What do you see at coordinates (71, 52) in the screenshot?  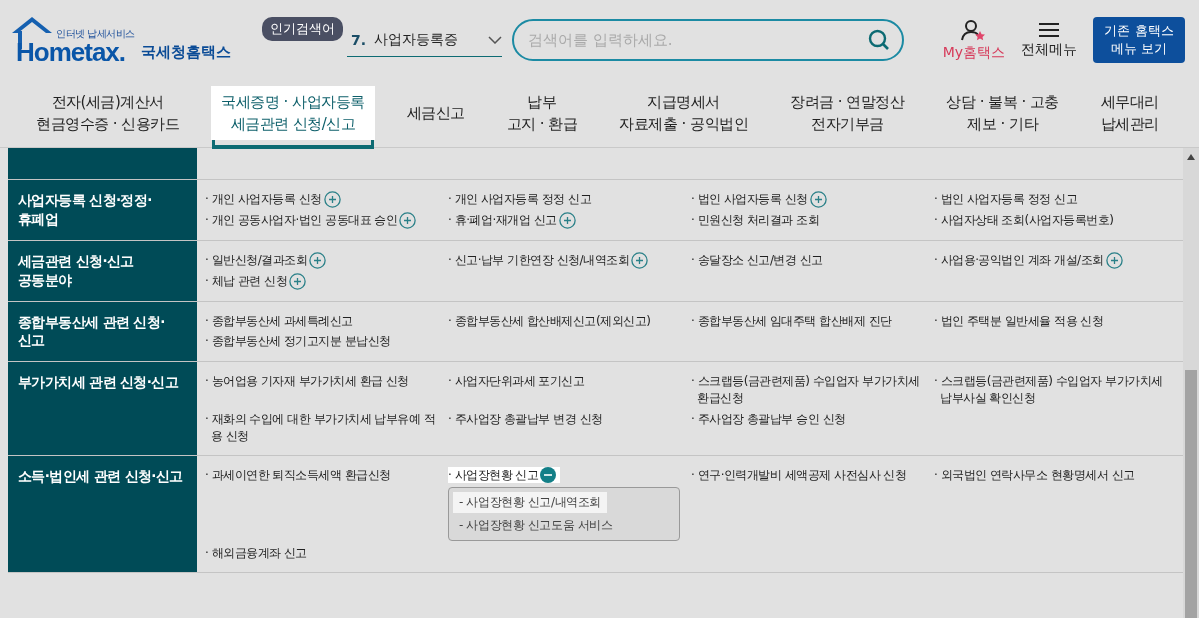 I see `logo-wordmark: Hometax.` at bounding box center [71, 52].